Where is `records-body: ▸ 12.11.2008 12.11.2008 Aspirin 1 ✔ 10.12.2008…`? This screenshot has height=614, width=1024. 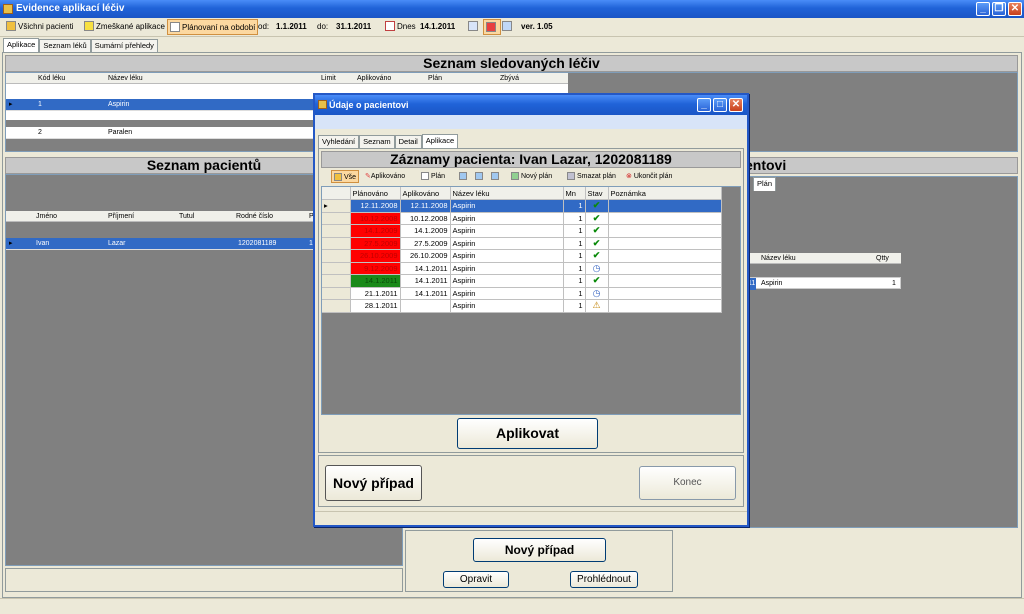
records-body: ▸ 12.11.2008 12.11.2008 Aspirin 1 ✔ 10.12.2008… is located at coordinates (522, 256).